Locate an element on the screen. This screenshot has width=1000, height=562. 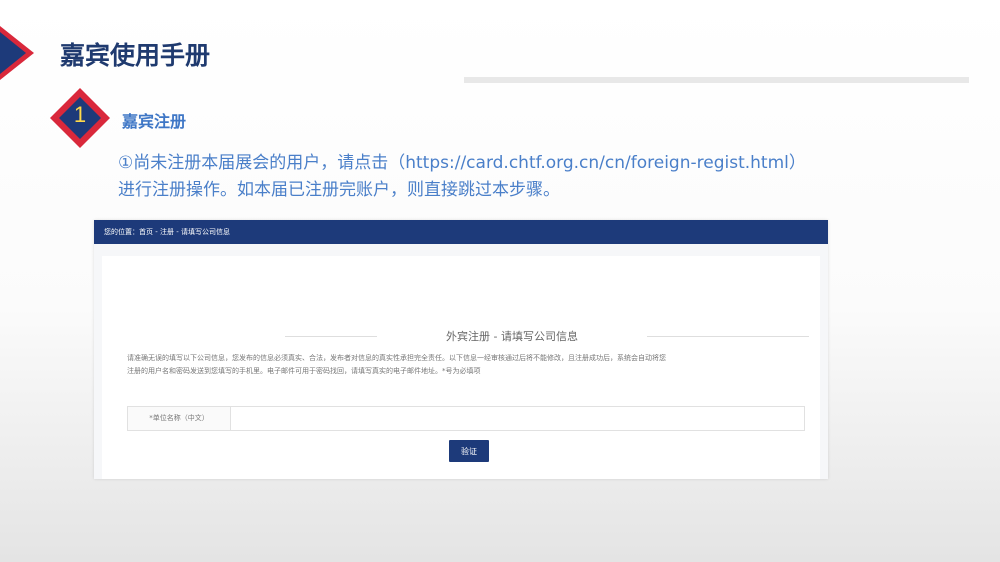
company-name-input is located at coordinates (517, 418).